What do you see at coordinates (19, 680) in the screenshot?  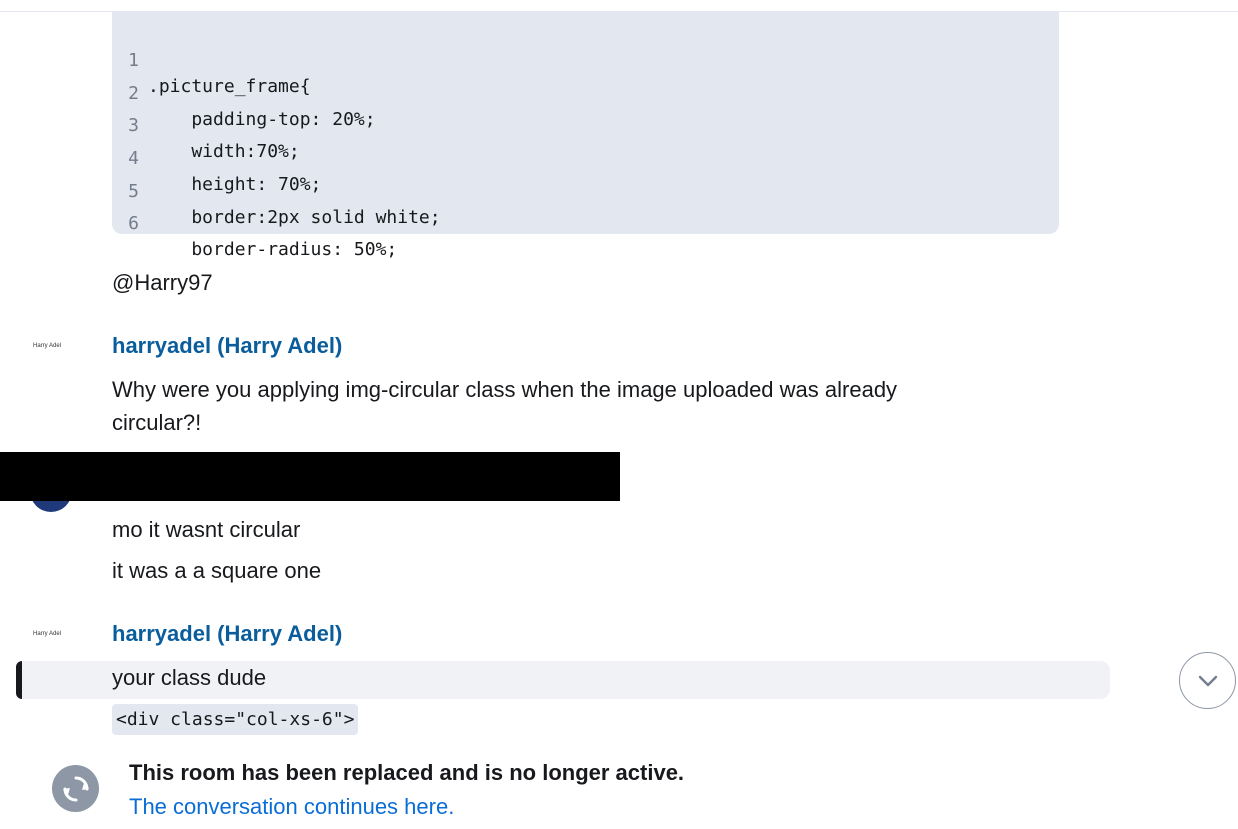 I see `selected-message-marker` at bounding box center [19, 680].